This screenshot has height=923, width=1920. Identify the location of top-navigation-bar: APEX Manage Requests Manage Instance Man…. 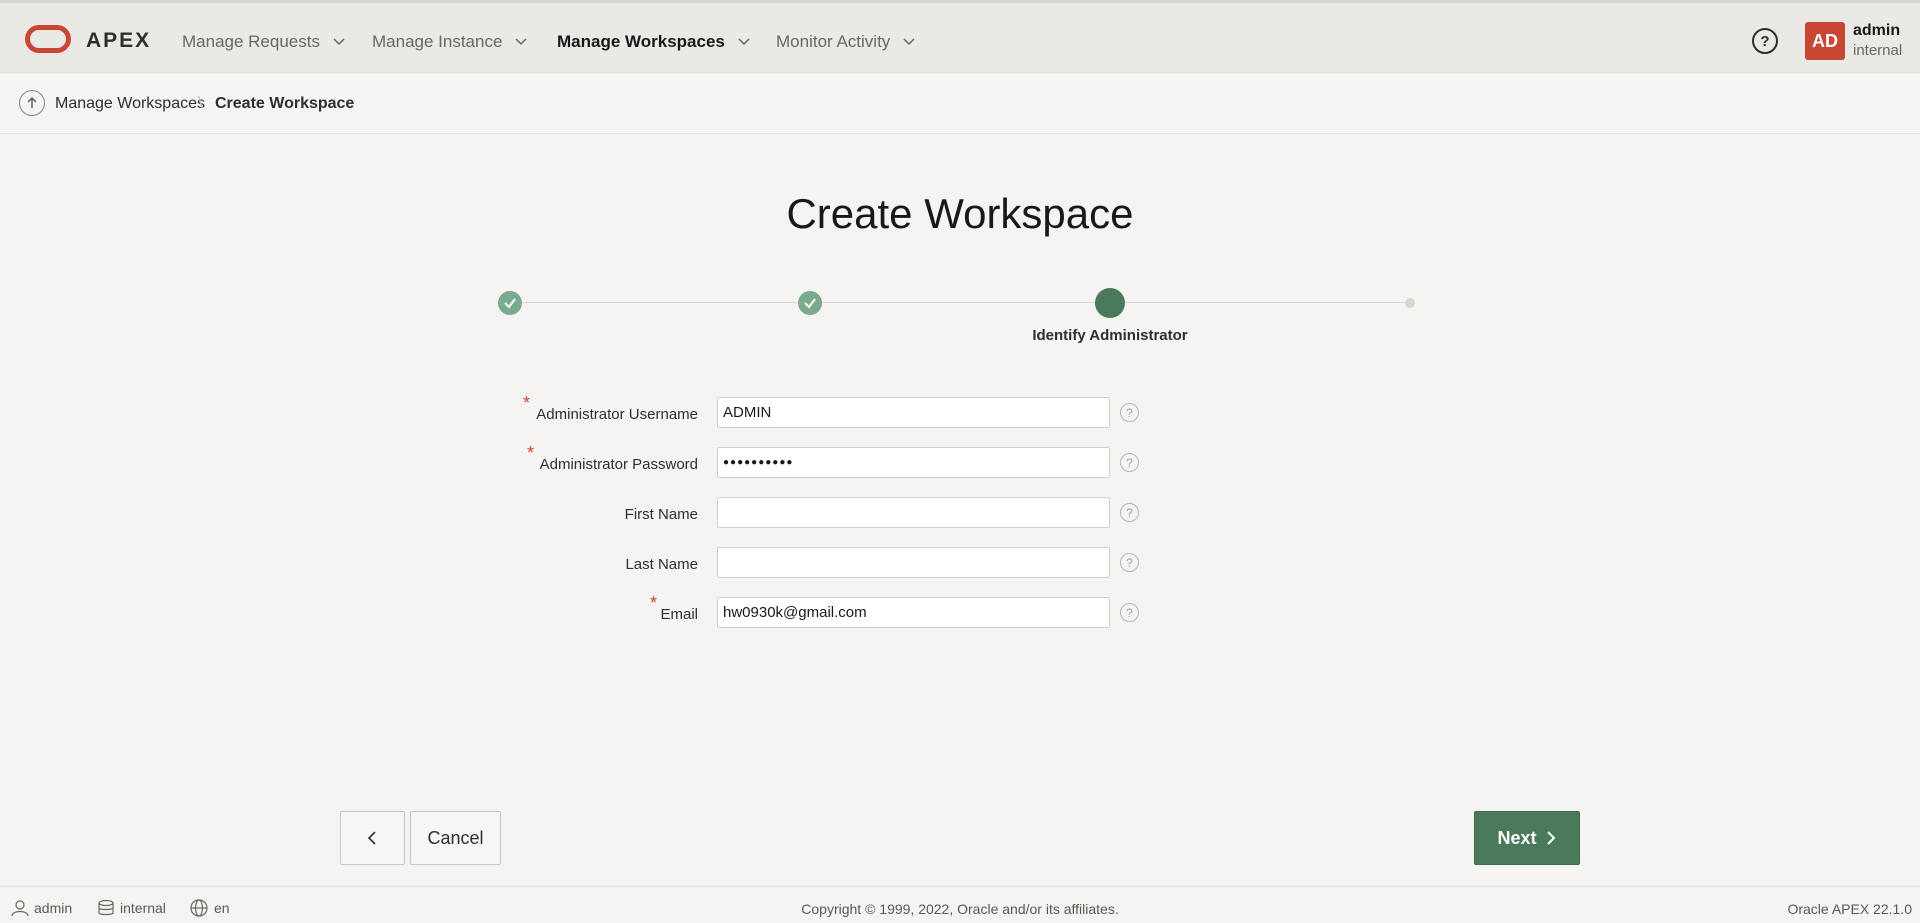
(960, 36).